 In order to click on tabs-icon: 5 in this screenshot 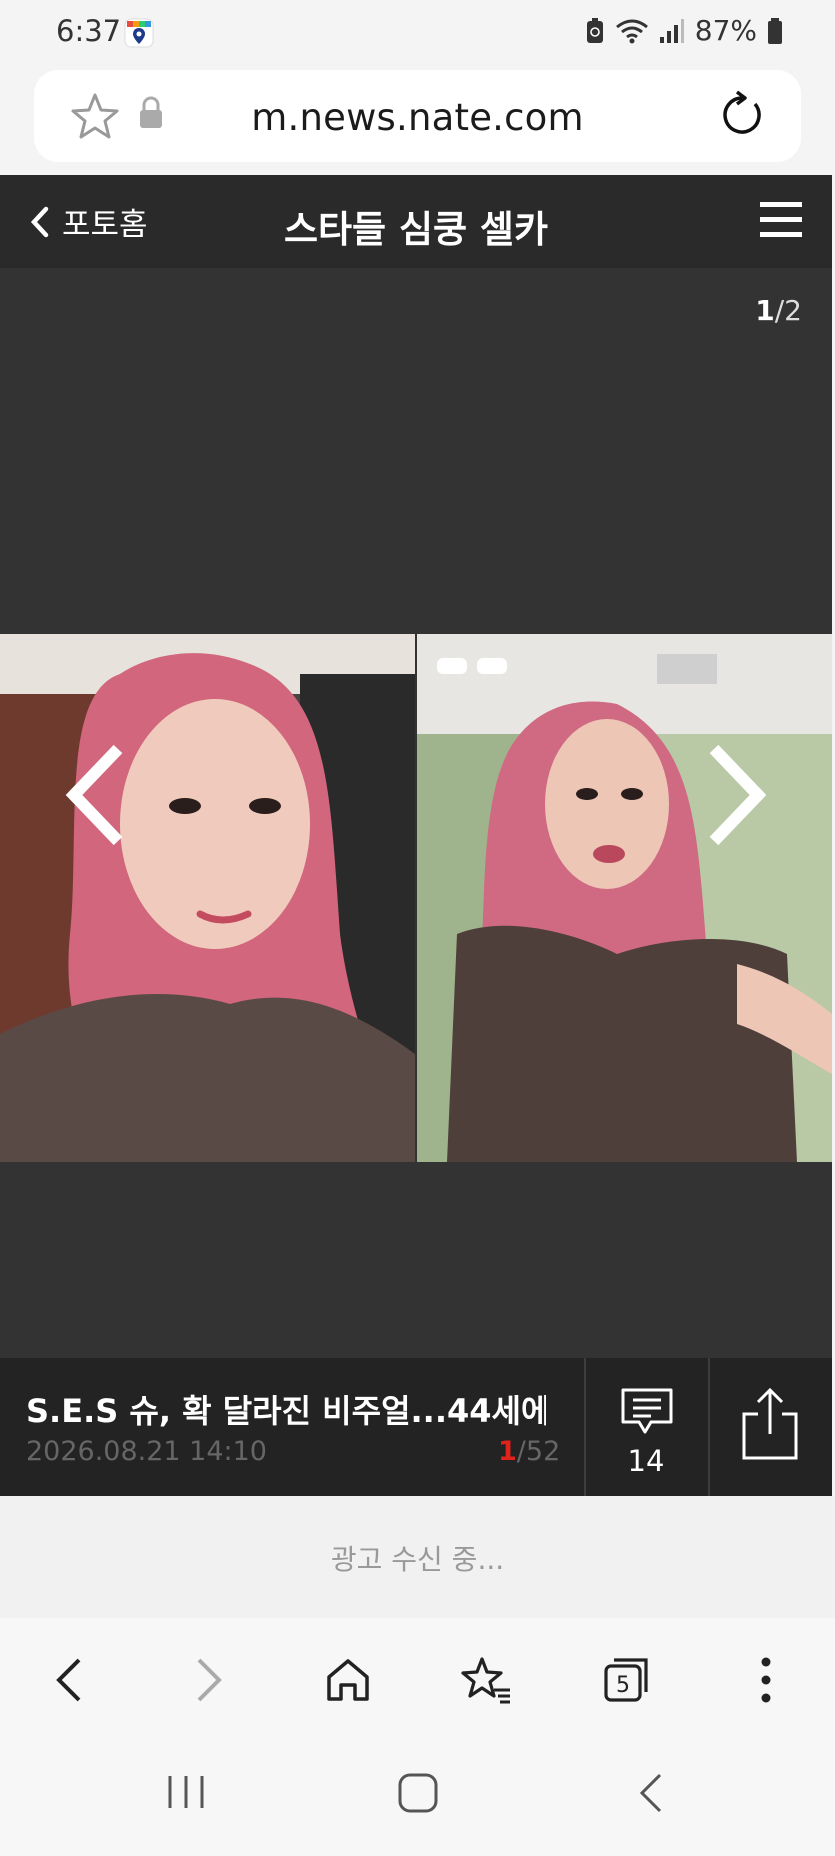, I will do `click(626, 1680)`.